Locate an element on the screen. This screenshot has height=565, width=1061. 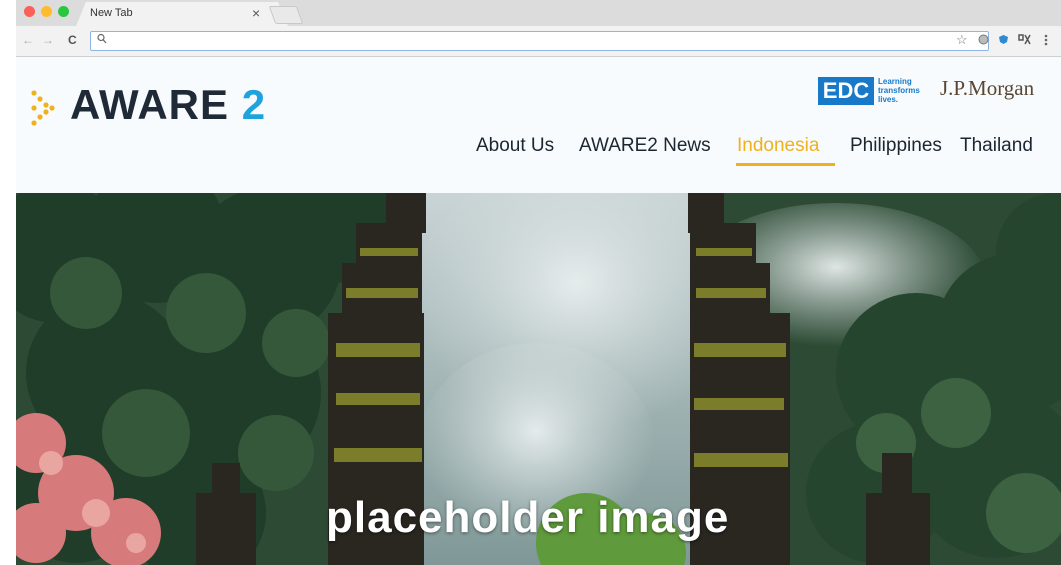
browser-window-chrome: New Tab × ← → C ☆ is located at coordinates (538, 28).